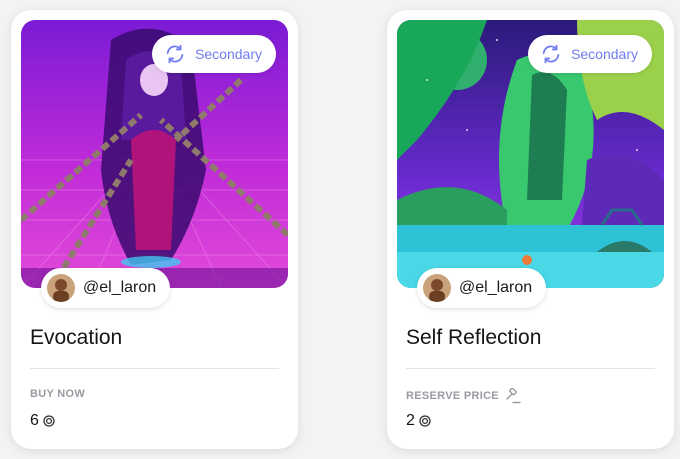  What do you see at coordinates (76, 337) in the screenshot?
I see `artwork-title: Evocation` at bounding box center [76, 337].